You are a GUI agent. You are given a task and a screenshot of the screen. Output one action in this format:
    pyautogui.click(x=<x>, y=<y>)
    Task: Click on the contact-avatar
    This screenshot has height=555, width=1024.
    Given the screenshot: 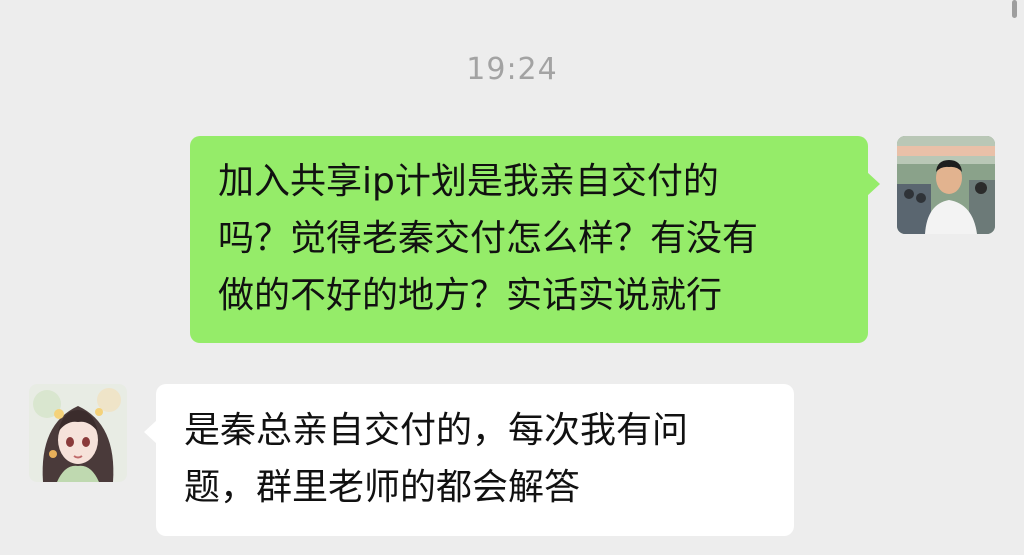 What is the action you would take?
    pyautogui.click(x=78, y=433)
    